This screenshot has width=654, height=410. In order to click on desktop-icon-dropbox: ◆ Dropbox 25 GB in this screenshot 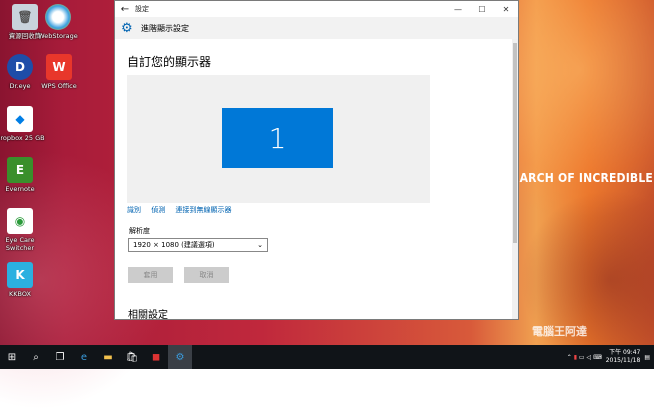, I will do `click(22, 124)`.